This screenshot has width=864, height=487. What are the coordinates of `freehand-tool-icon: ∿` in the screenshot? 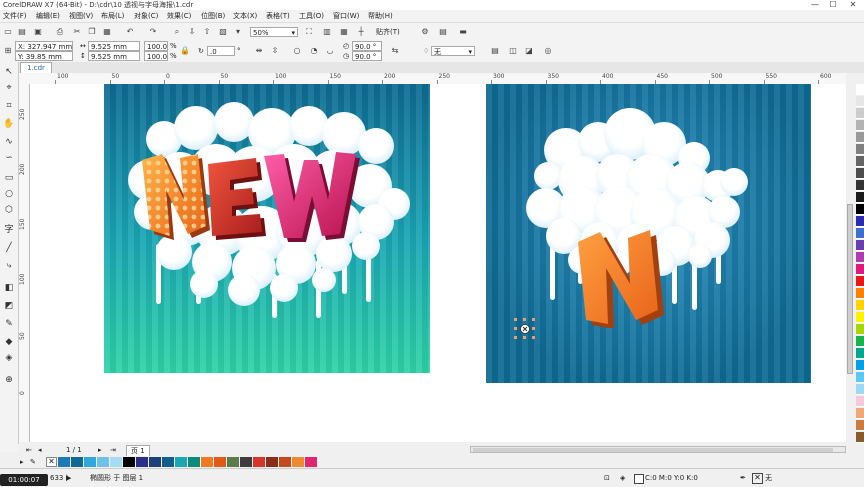 It's located at (9, 142).